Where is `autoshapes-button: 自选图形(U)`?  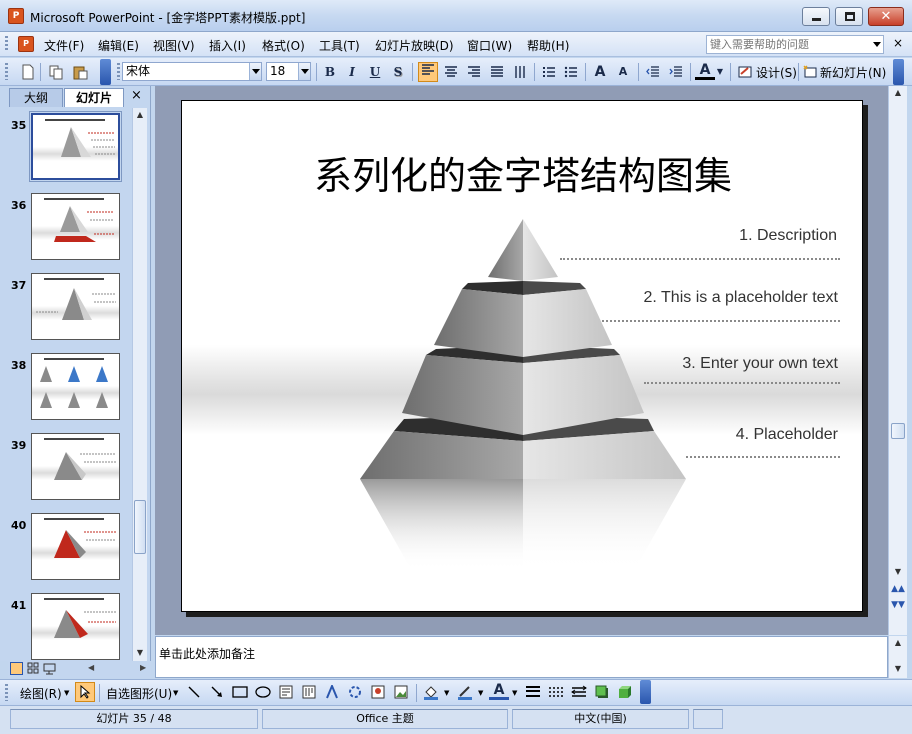
autoshapes-button: 自选图形(U) is located at coordinates (139, 693).